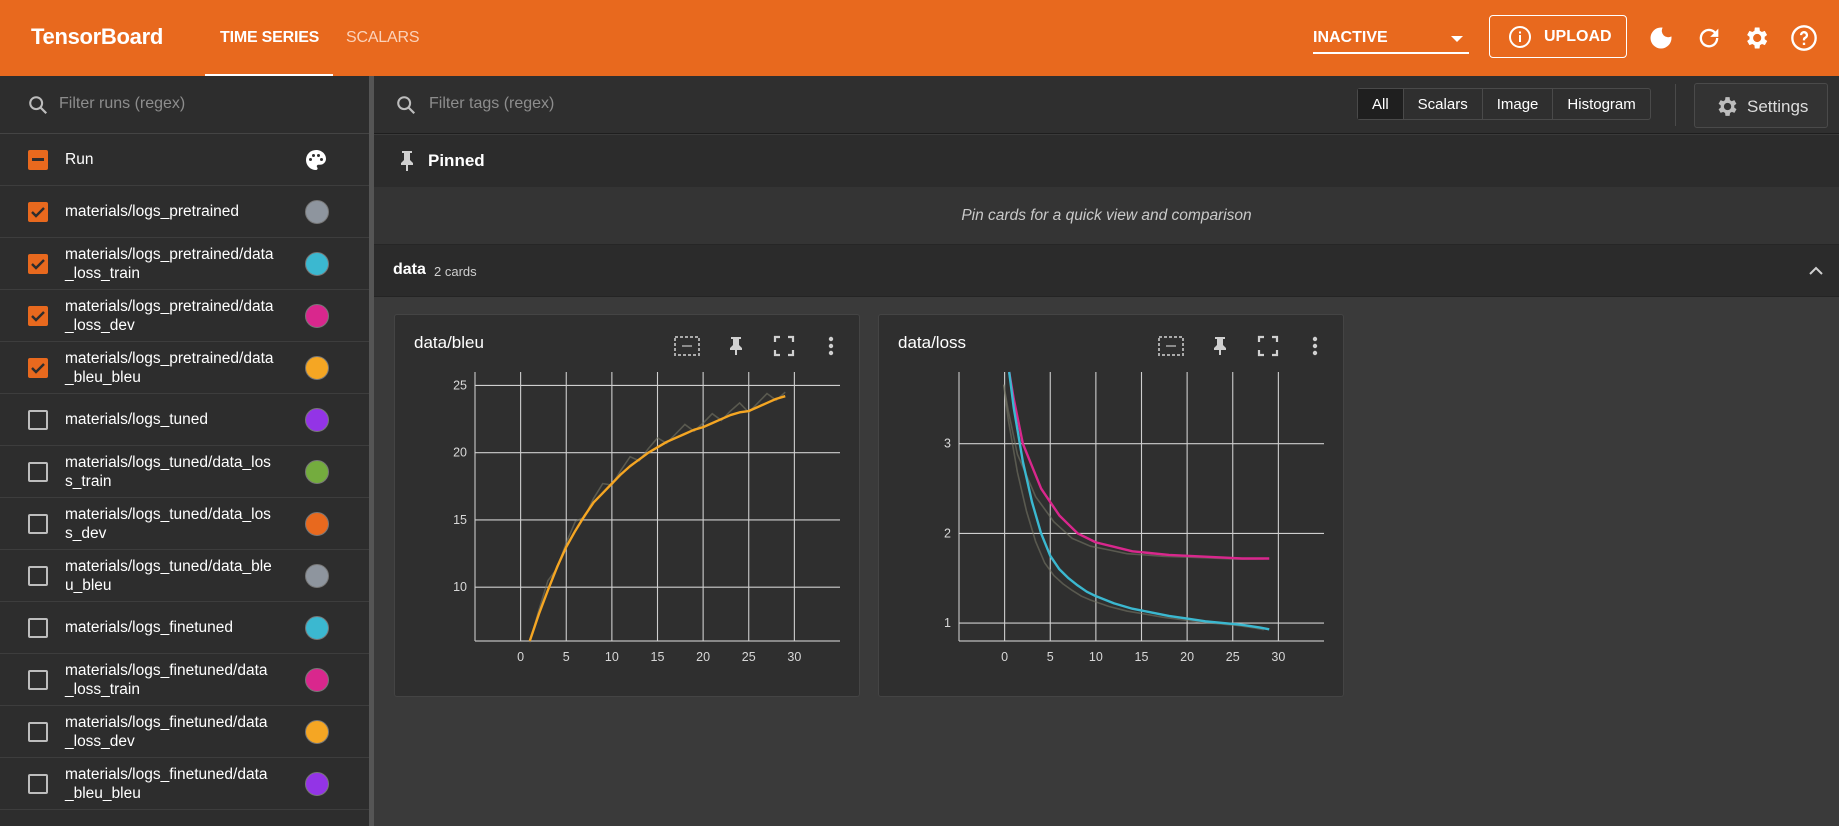 The width and height of the screenshot is (1839, 826). I want to click on run-row: materials/logs_finetuned/data _loss_dev, so click(184, 732).